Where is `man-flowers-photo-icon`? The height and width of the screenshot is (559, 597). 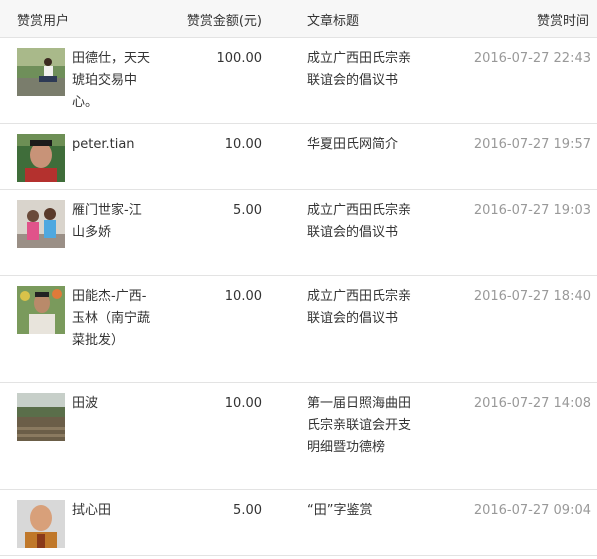
man-flowers-photo-icon is located at coordinates (41, 310).